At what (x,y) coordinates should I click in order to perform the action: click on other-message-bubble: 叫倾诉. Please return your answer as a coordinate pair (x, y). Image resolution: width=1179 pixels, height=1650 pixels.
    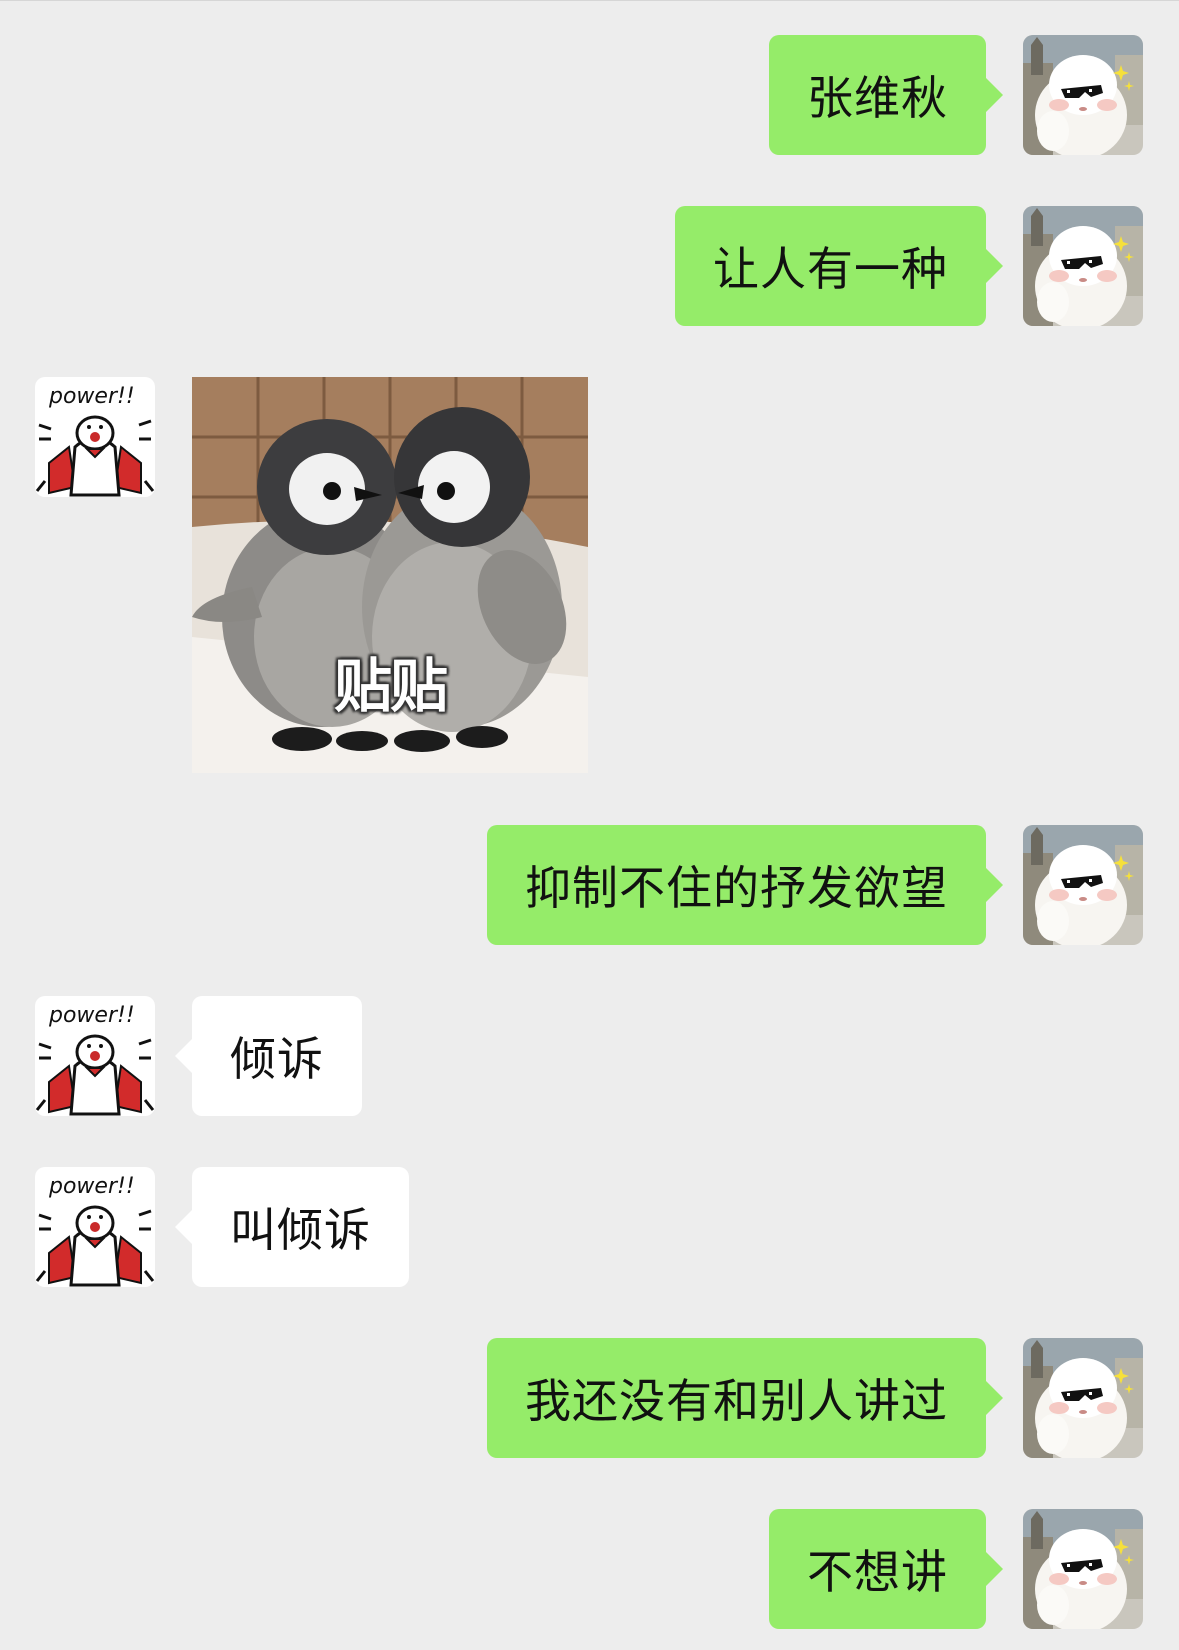
    Looking at the image, I should click on (292, 1227).